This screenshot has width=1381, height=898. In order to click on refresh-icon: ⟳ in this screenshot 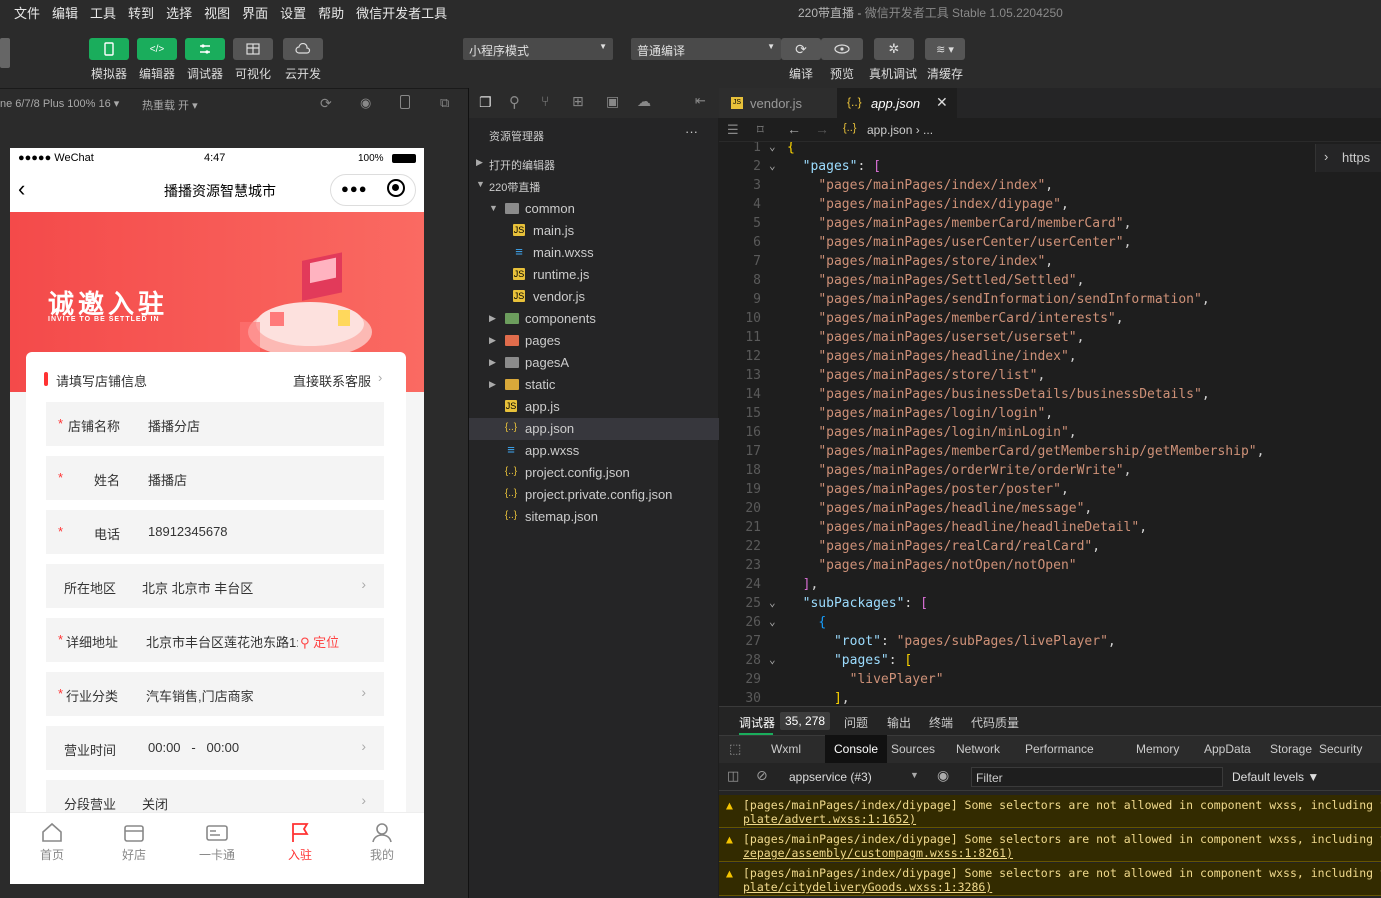, I will do `click(326, 103)`.